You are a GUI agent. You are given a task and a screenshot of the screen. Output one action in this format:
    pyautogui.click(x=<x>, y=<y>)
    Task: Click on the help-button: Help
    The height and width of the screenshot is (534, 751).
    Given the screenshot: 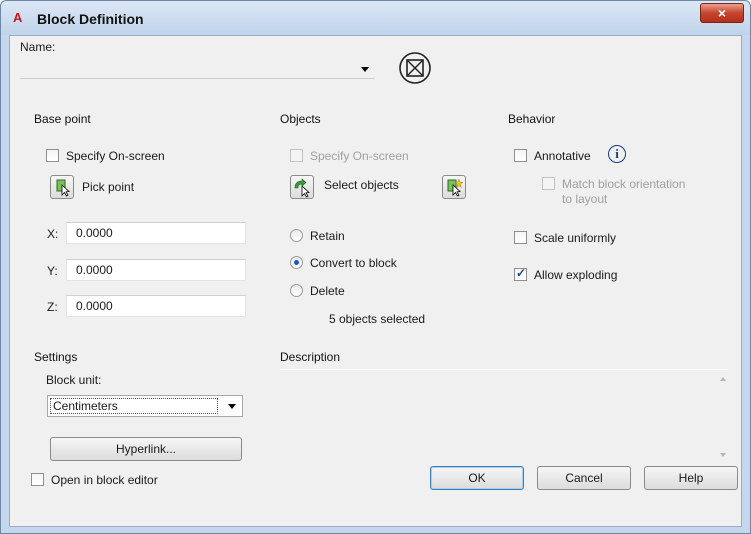 What is the action you would take?
    pyautogui.click(x=691, y=478)
    